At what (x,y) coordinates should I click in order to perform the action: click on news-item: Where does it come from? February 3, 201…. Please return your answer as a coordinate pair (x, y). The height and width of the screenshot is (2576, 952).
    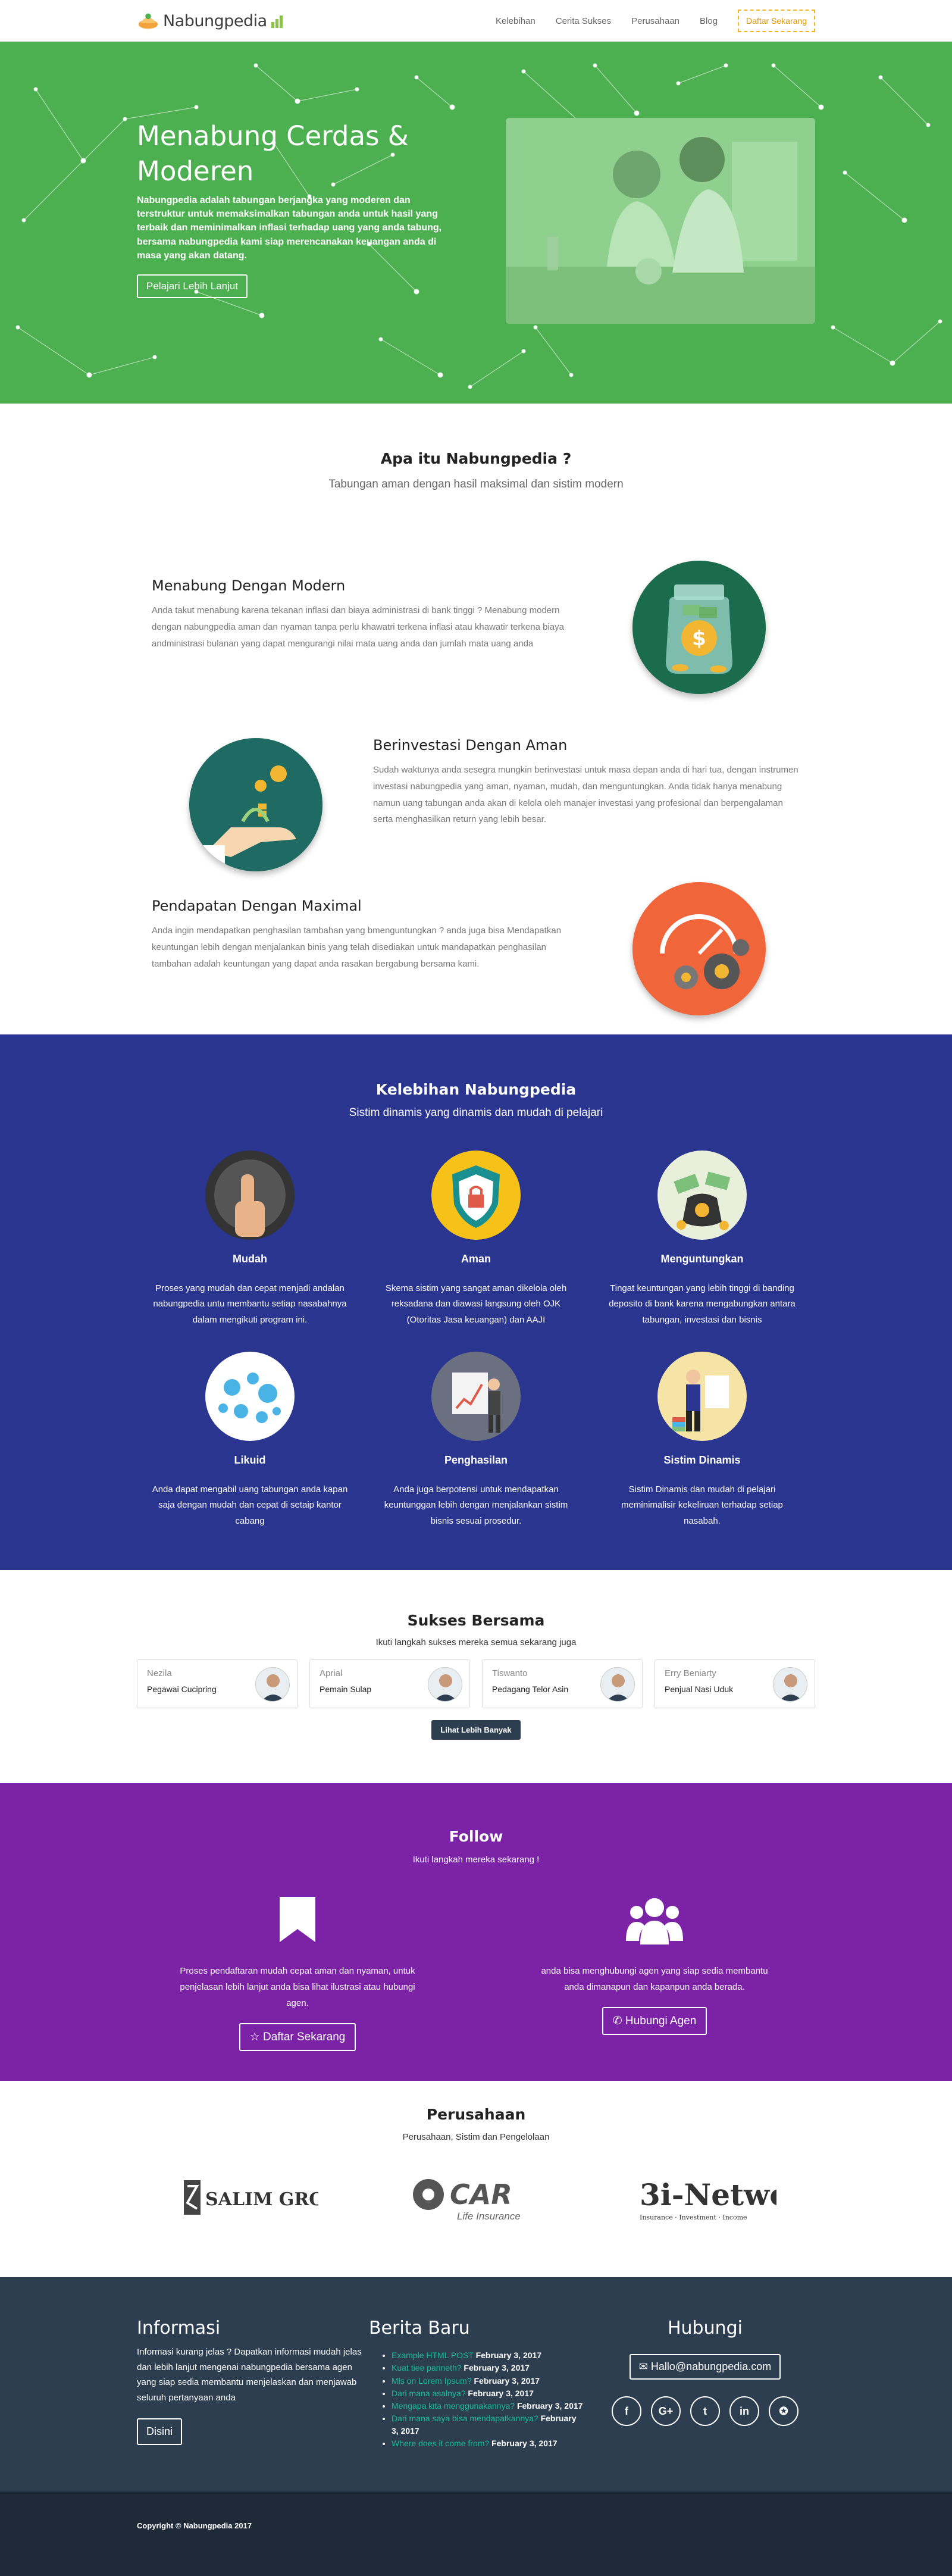
    Looking at the image, I should click on (487, 2443).